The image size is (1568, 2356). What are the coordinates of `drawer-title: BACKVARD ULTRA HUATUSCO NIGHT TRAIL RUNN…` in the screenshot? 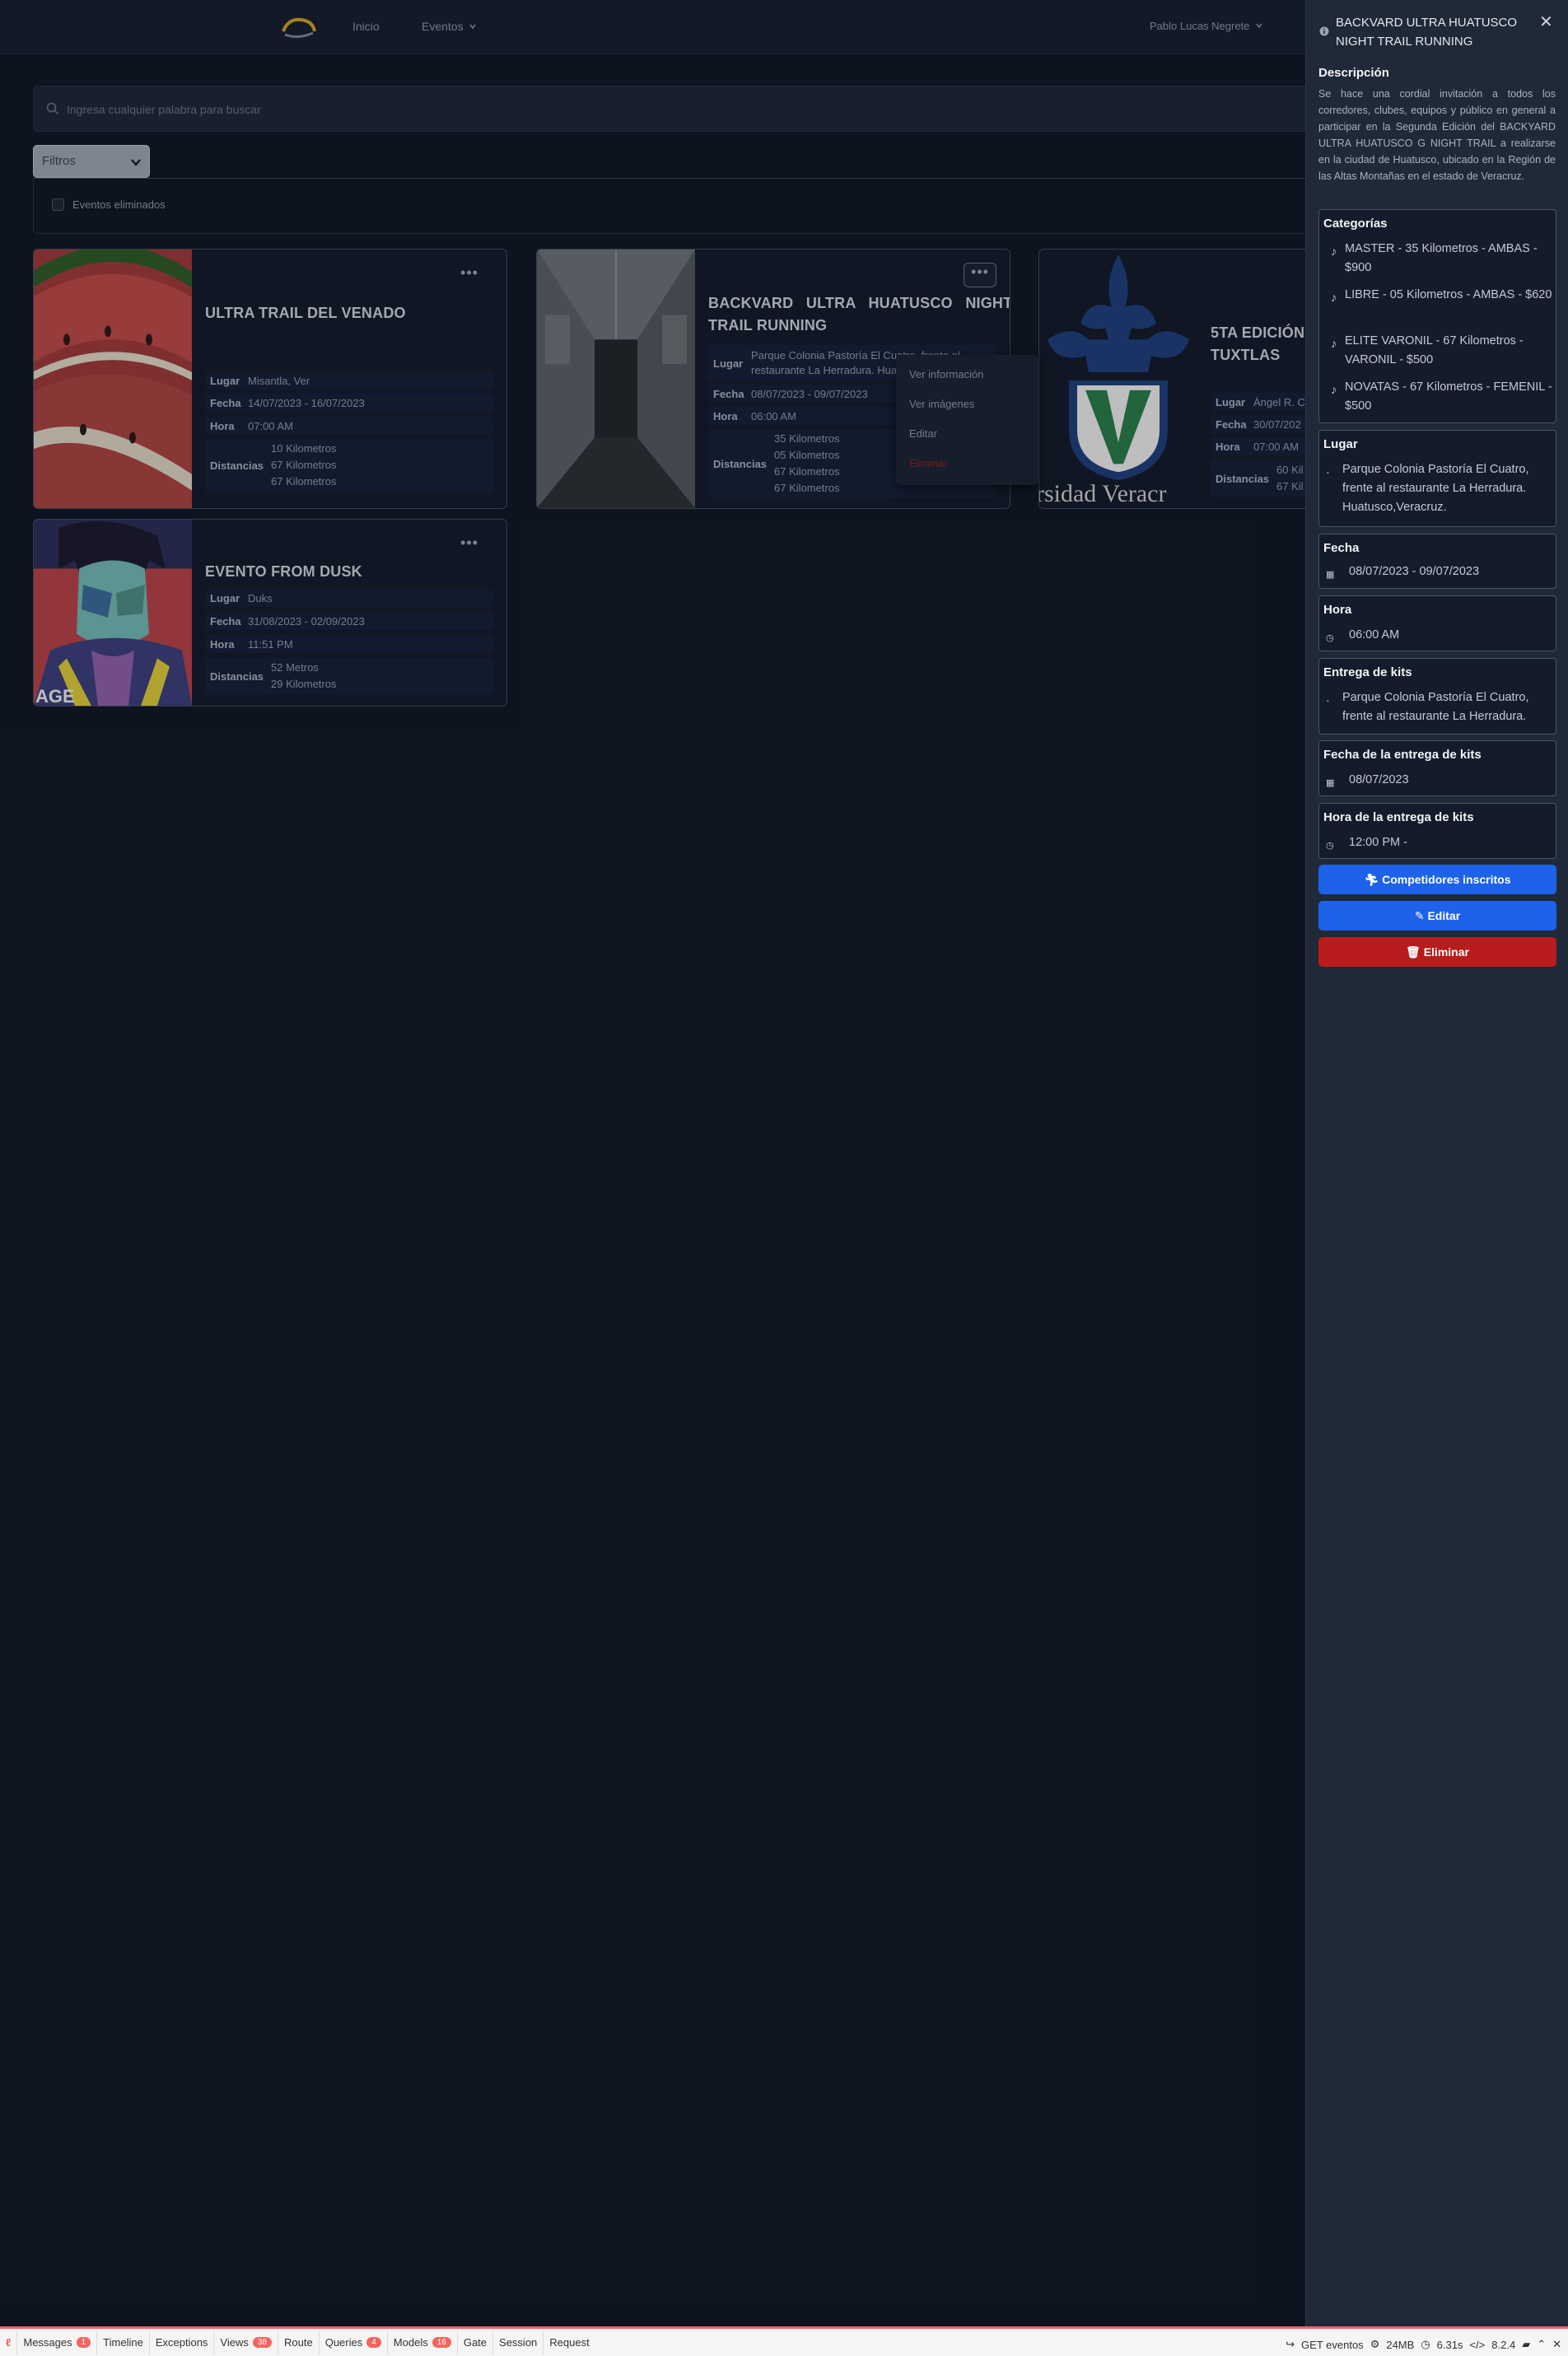 It's located at (1427, 32).